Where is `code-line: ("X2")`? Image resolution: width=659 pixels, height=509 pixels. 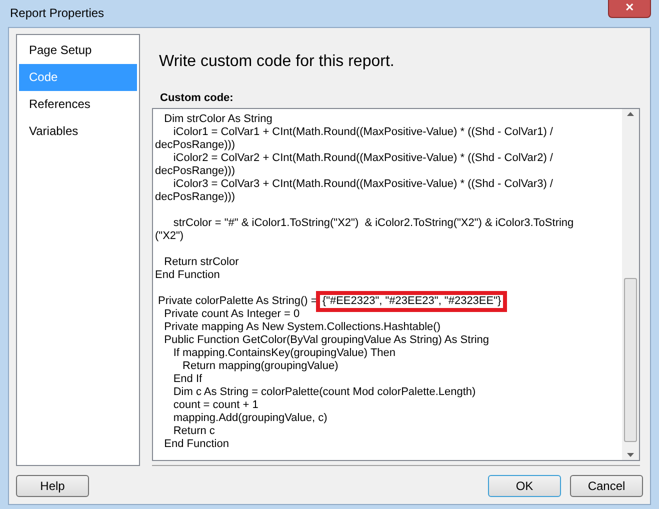 code-line: ("X2") is located at coordinates (169, 236).